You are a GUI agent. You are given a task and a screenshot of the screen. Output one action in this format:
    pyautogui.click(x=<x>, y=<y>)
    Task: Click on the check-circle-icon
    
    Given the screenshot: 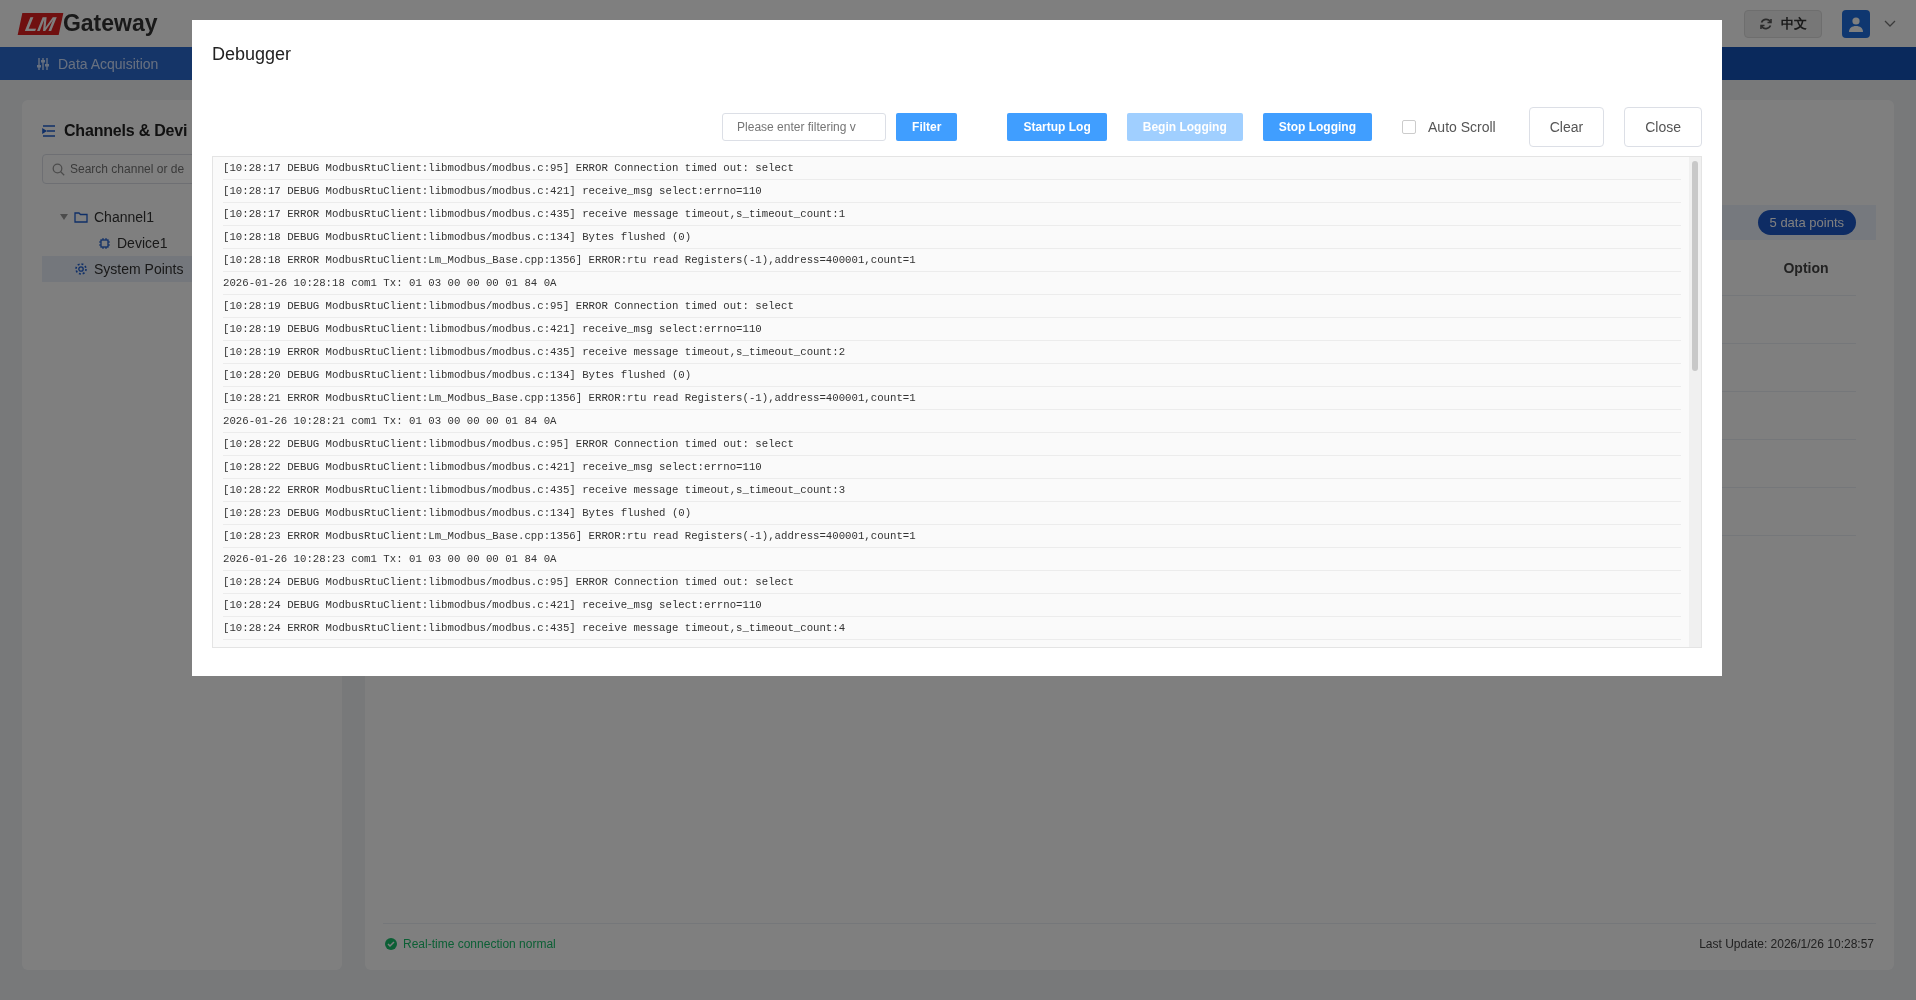 What is the action you would take?
    pyautogui.click(x=391, y=944)
    